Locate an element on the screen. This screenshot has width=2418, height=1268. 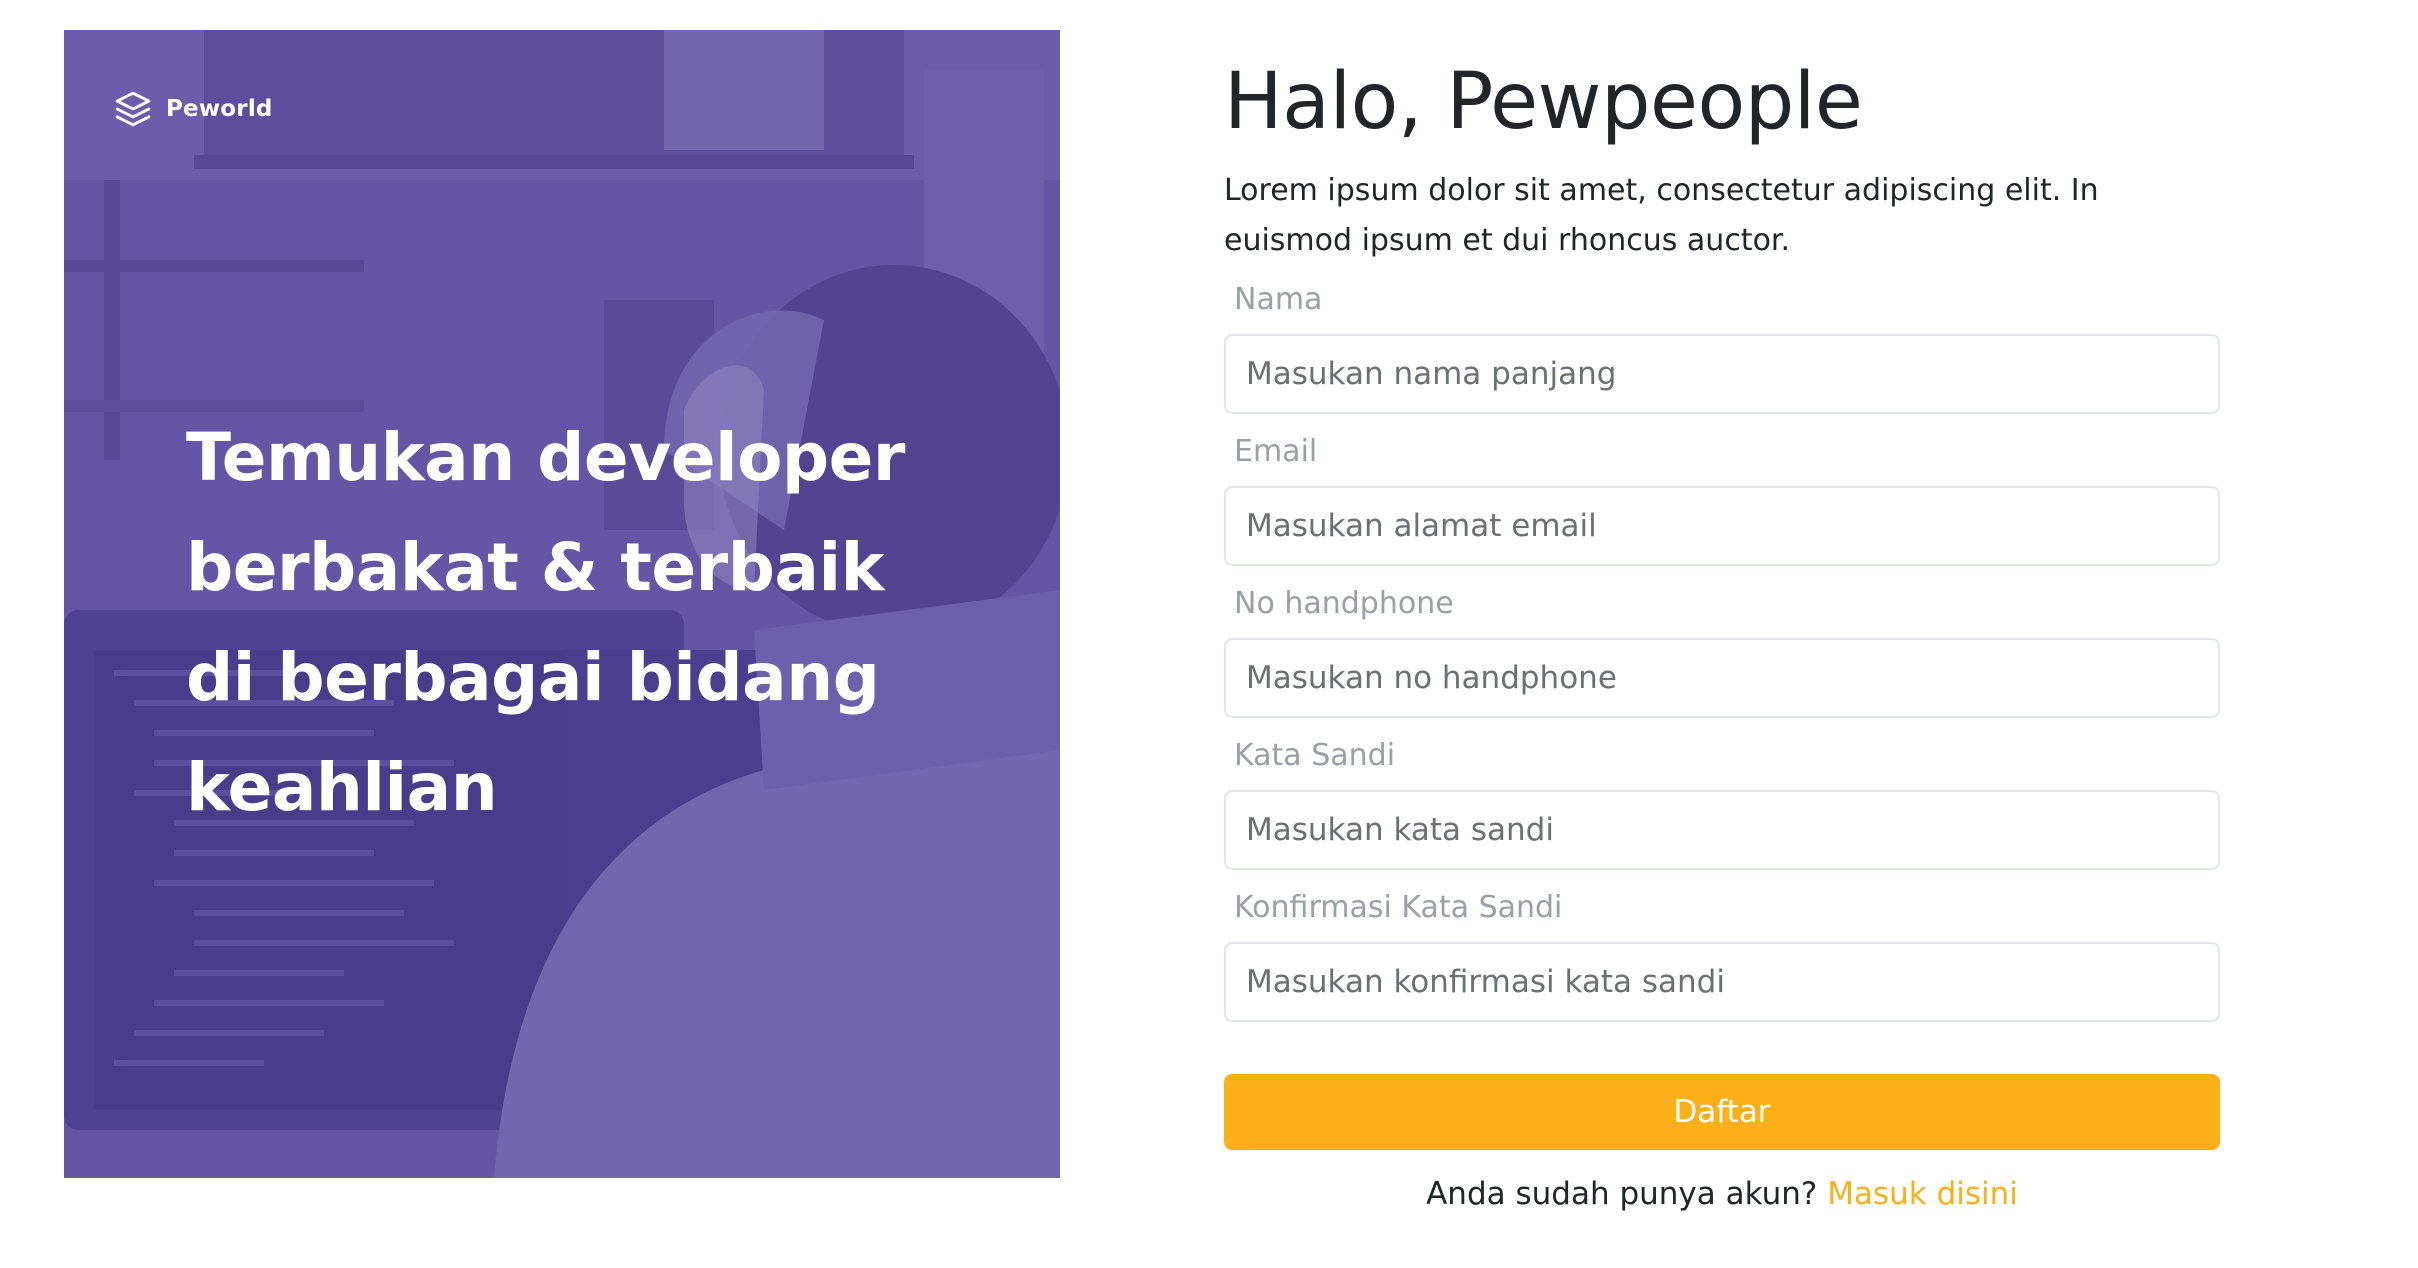
email-input is located at coordinates (1722, 526).